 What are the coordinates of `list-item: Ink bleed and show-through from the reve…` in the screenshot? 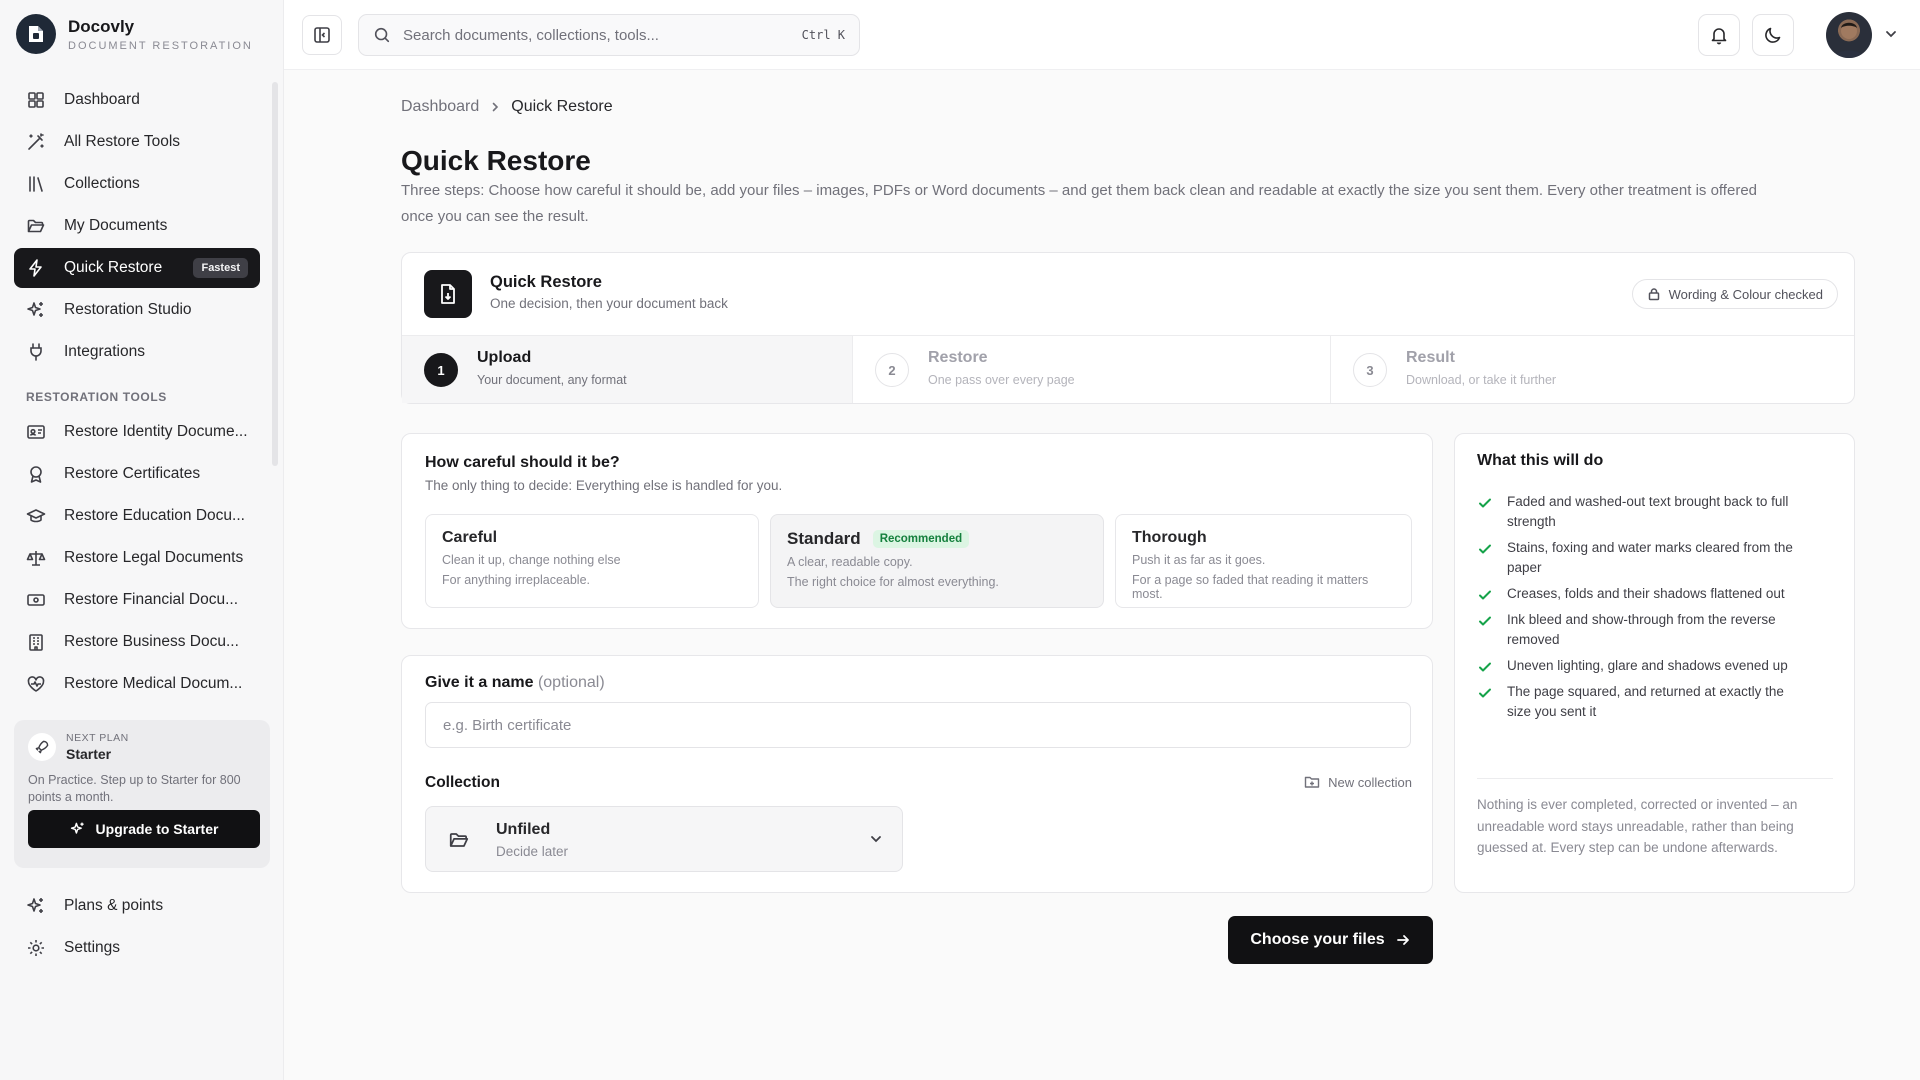 It's located at (1642, 630).